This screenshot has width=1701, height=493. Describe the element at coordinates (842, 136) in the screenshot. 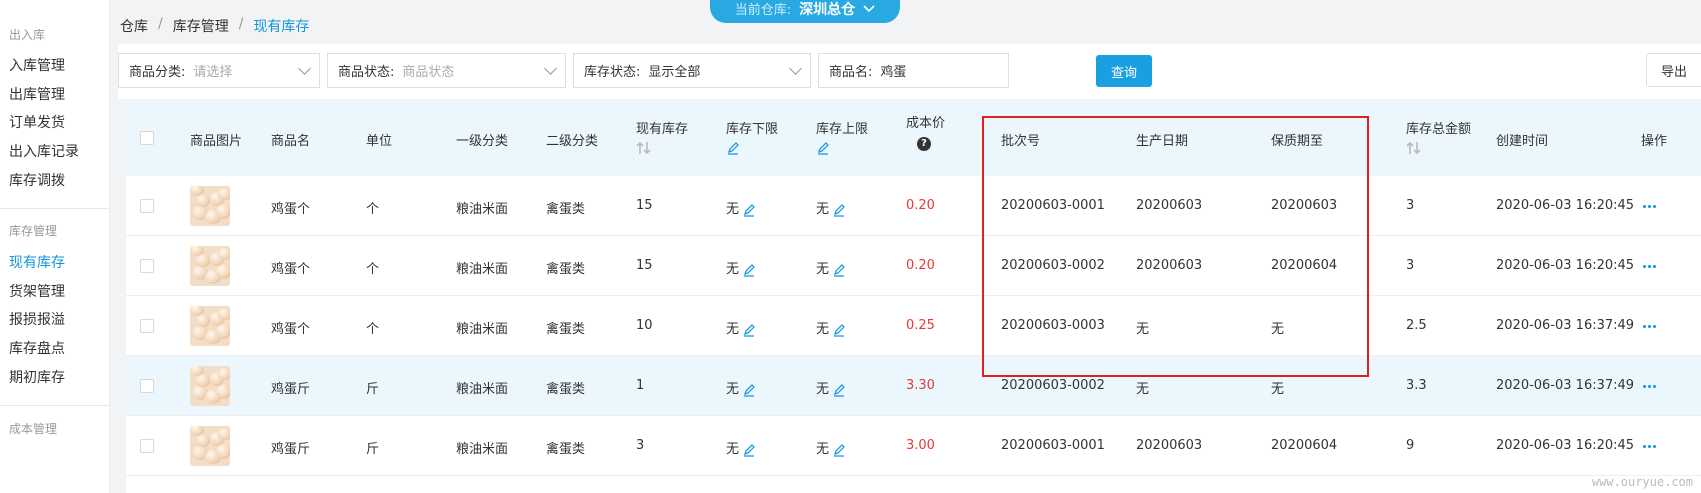

I see `header-upper-limit: 库存上限` at that location.